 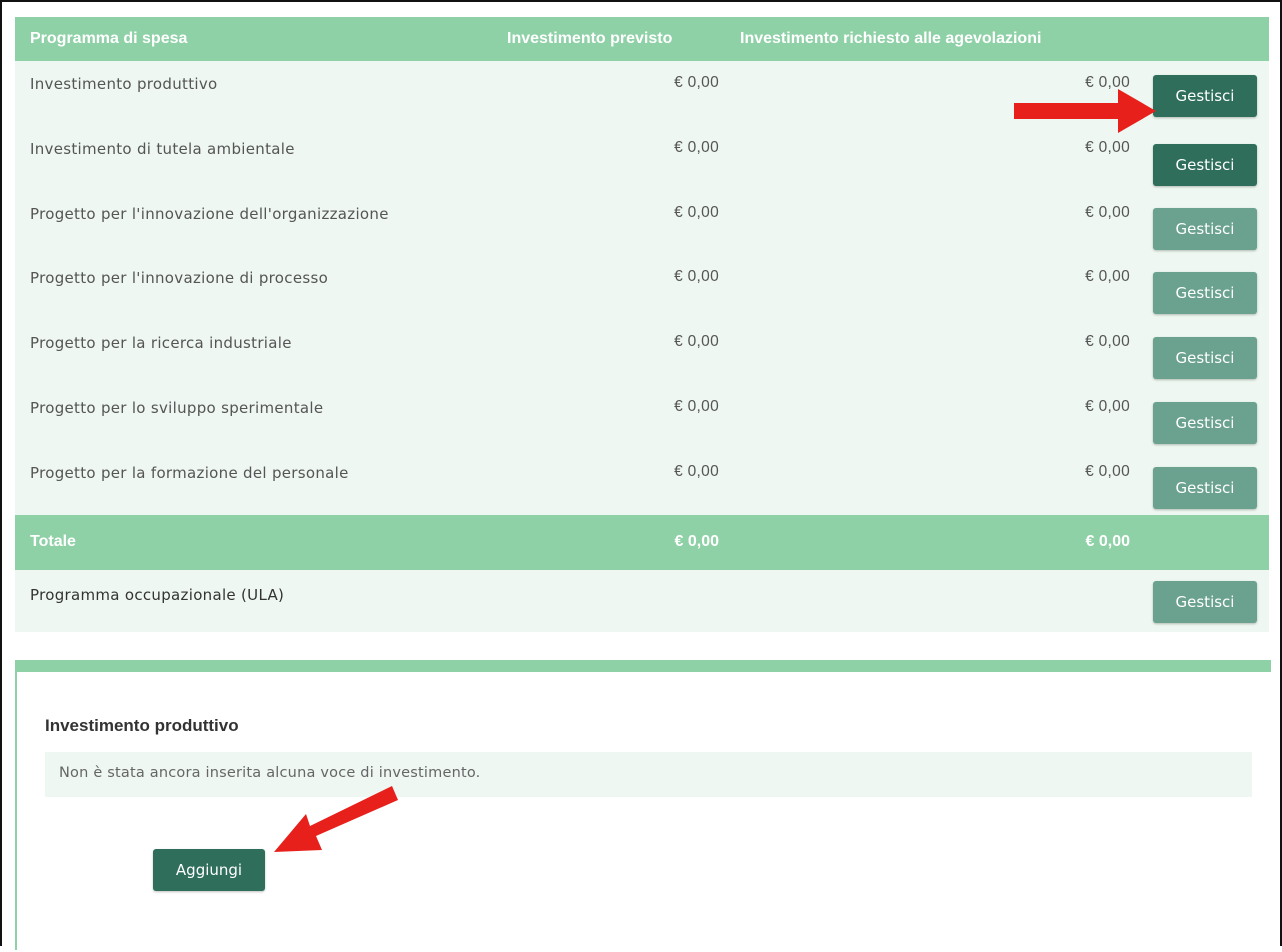 I want to click on row-name: Progetto per la ricerca industriale, so click(x=161, y=343).